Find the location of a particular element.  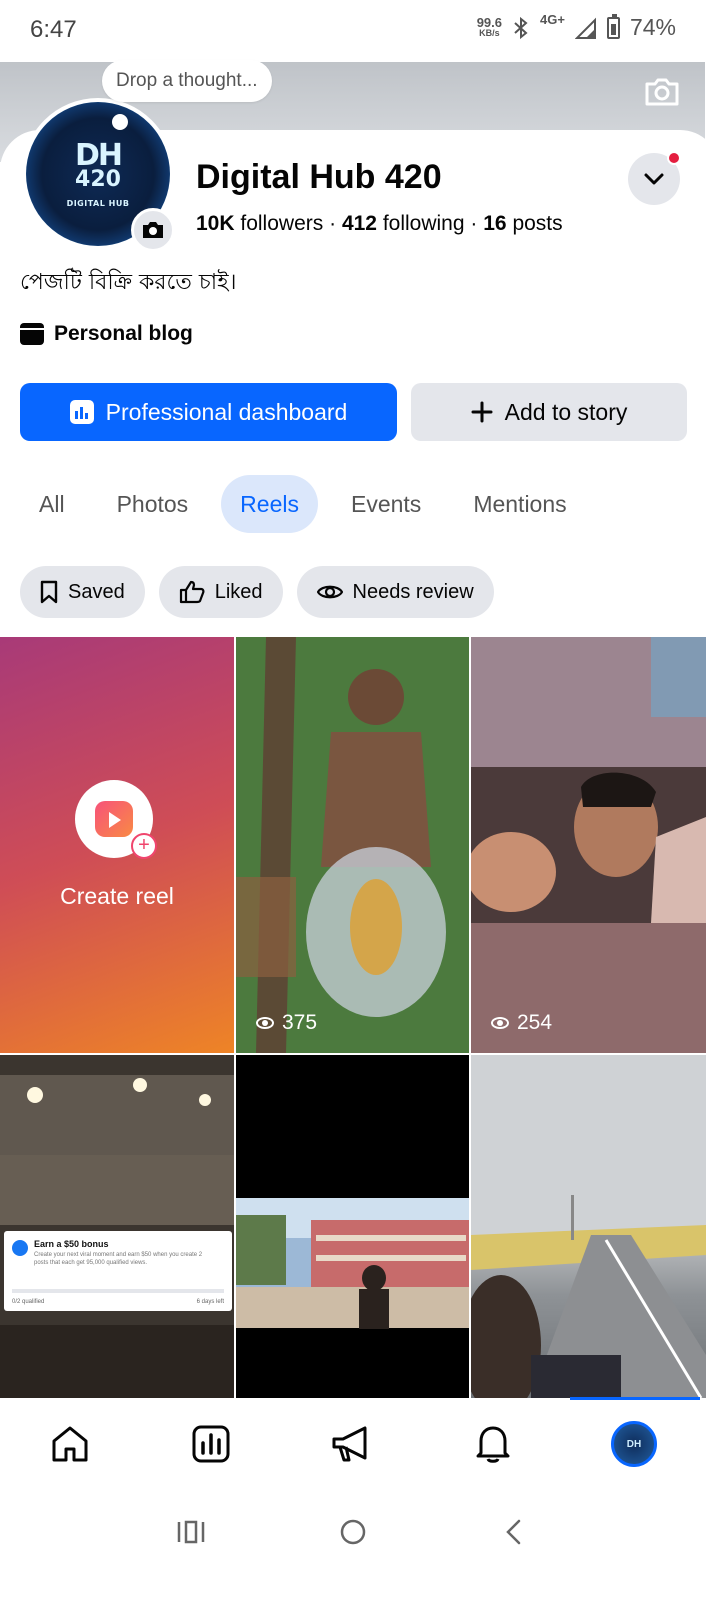

notification-dot is located at coordinates (674, 158).